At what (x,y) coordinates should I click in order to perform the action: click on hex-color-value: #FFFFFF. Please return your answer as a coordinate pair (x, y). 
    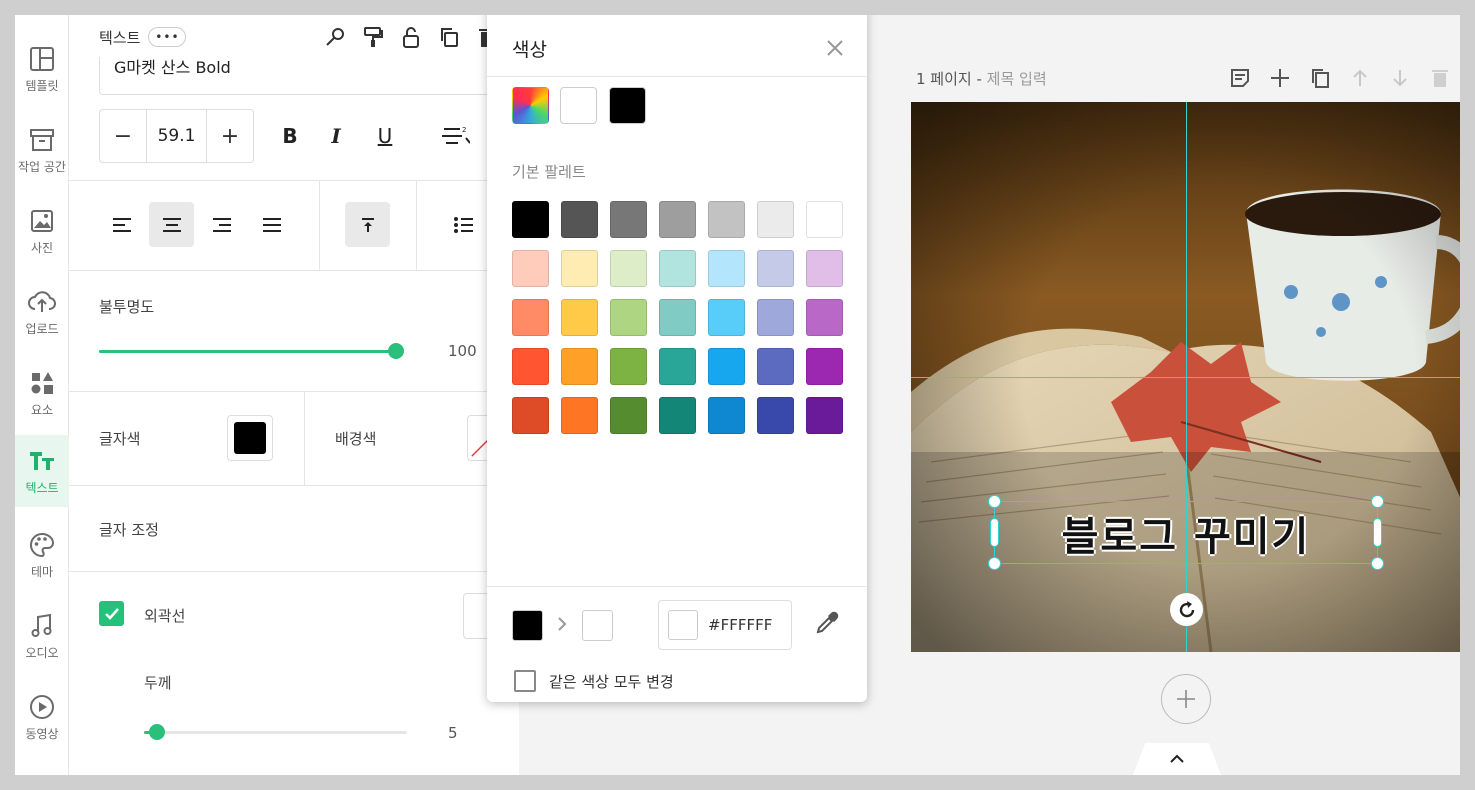
    Looking at the image, I should click on (740, 625).